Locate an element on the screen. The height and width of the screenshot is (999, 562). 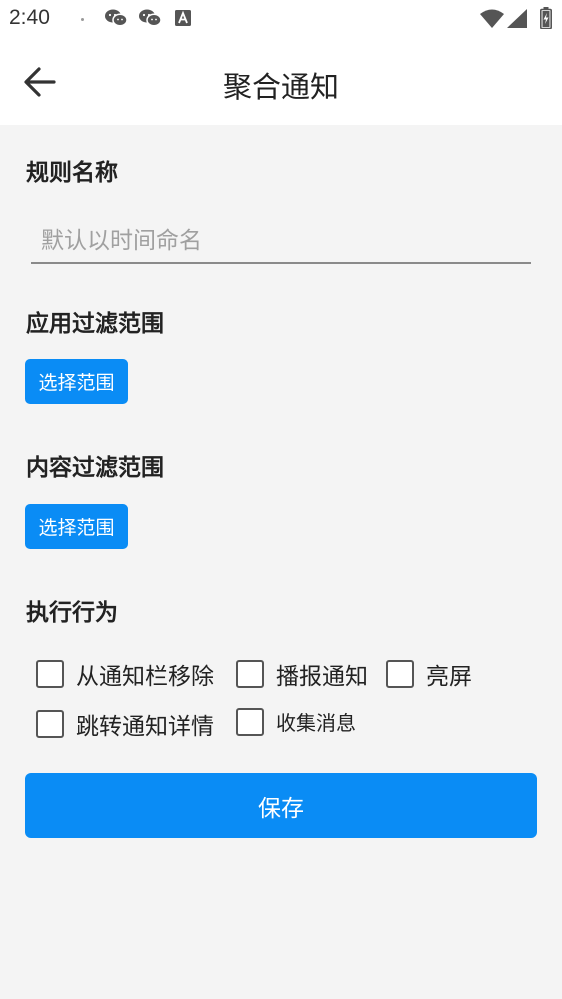
app-filter-select-button: 选择范围 is located at coordinates (76, 381).